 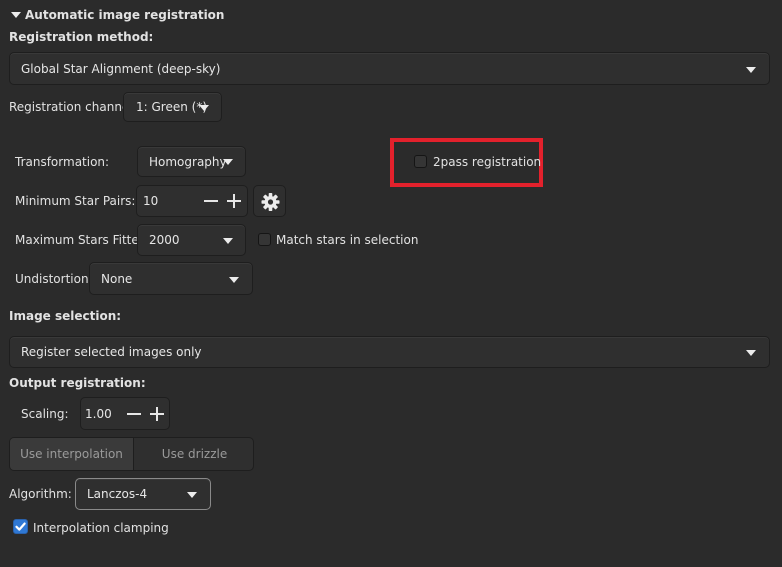 What do you see at coordinates (171, 278) in the screenshot?
I see `undistortion-dropdown: None` at bounding box center [171, 278].